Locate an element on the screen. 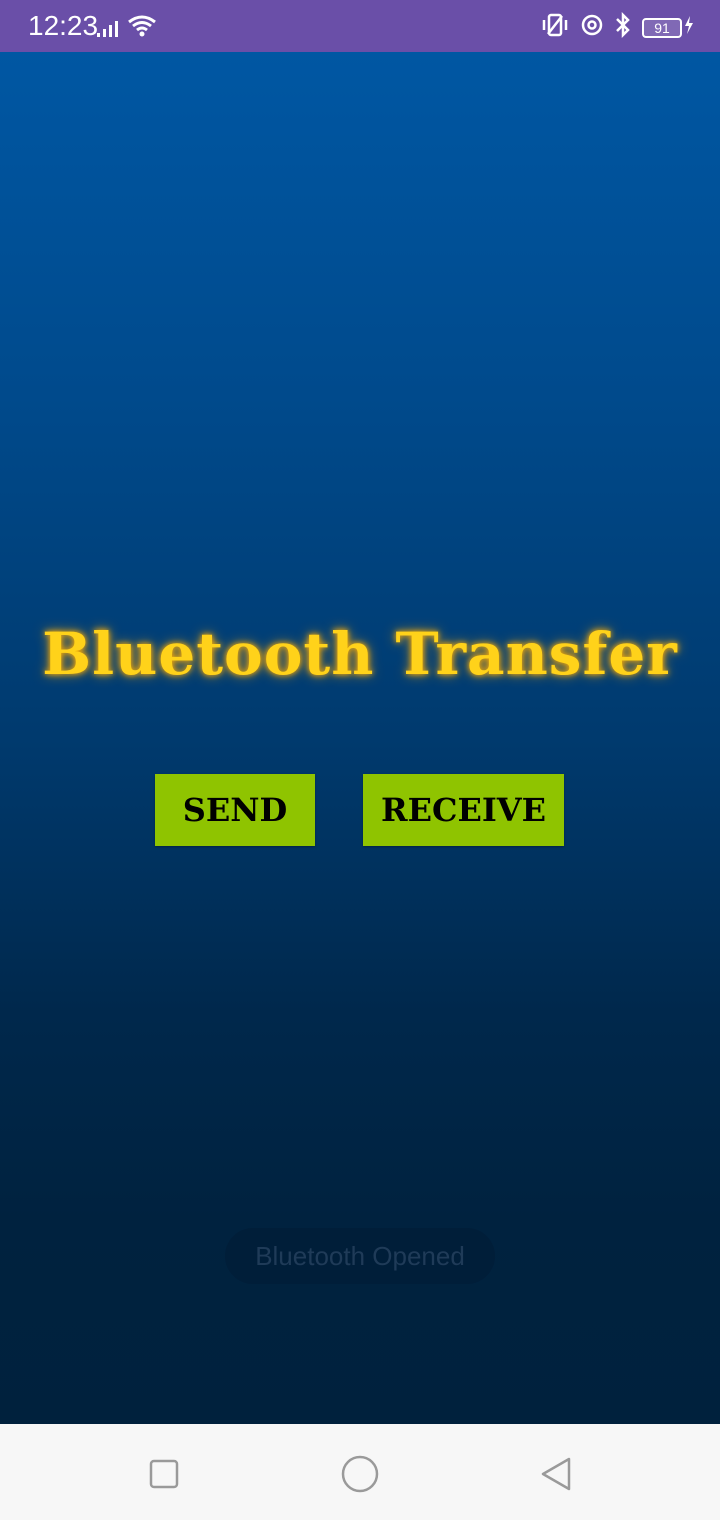  charging-icon is located at coordinates (689, 27).